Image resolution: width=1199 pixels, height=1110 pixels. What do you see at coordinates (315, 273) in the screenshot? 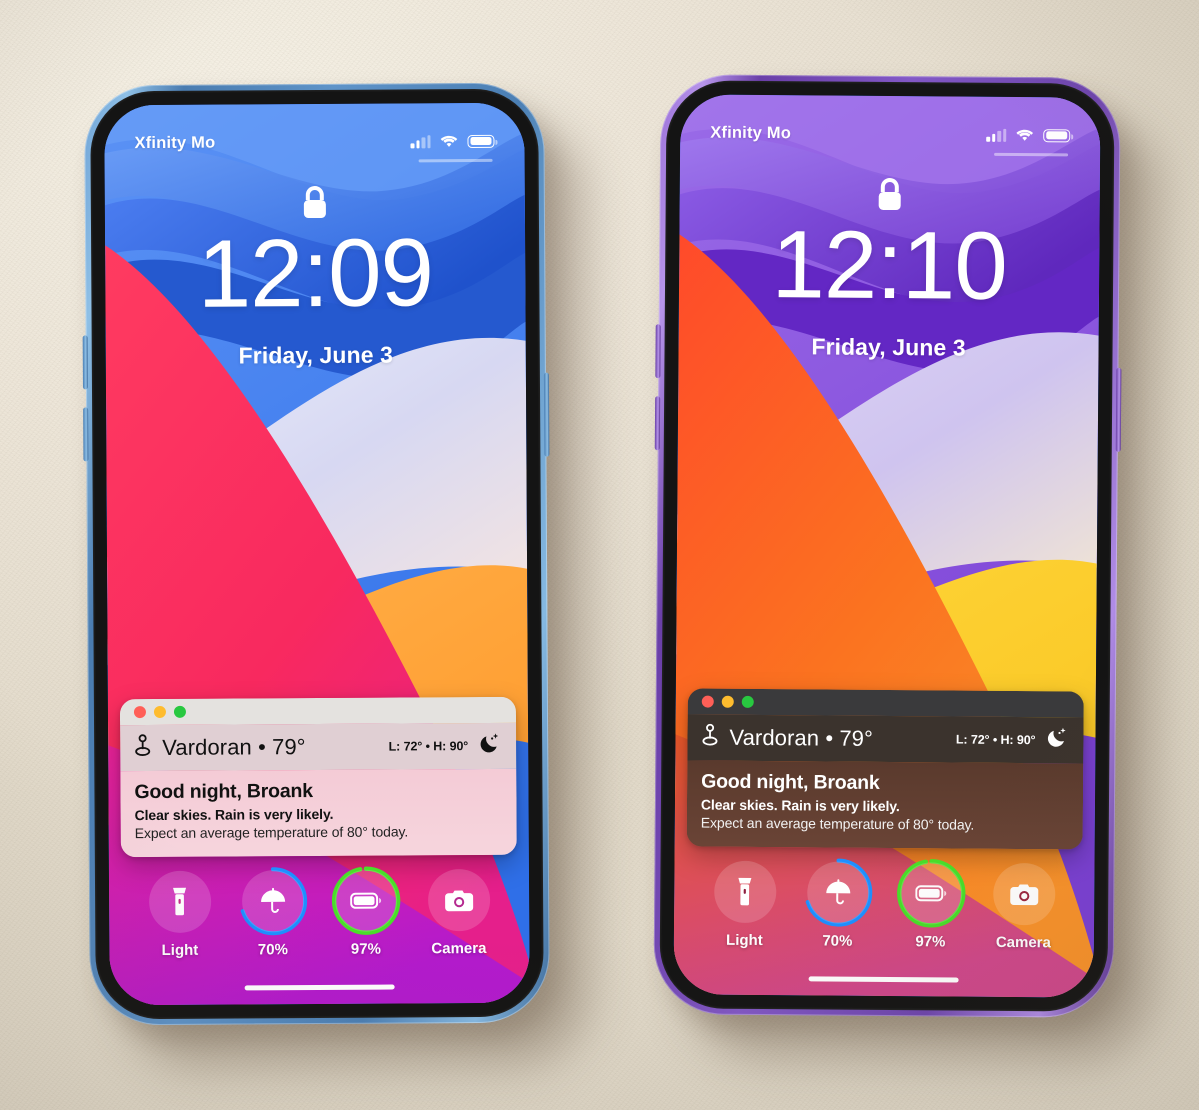
I see `clock-time: 12:09` at bounding box center [315, 273].